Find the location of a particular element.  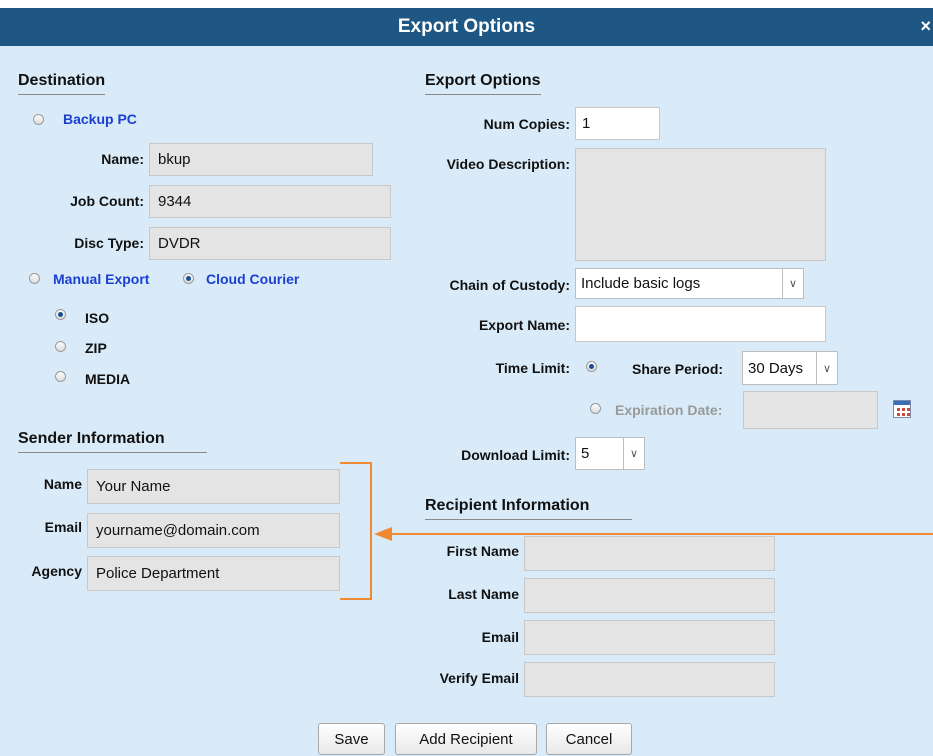

annotation-bracket-top is located at coordinates (356, 463).